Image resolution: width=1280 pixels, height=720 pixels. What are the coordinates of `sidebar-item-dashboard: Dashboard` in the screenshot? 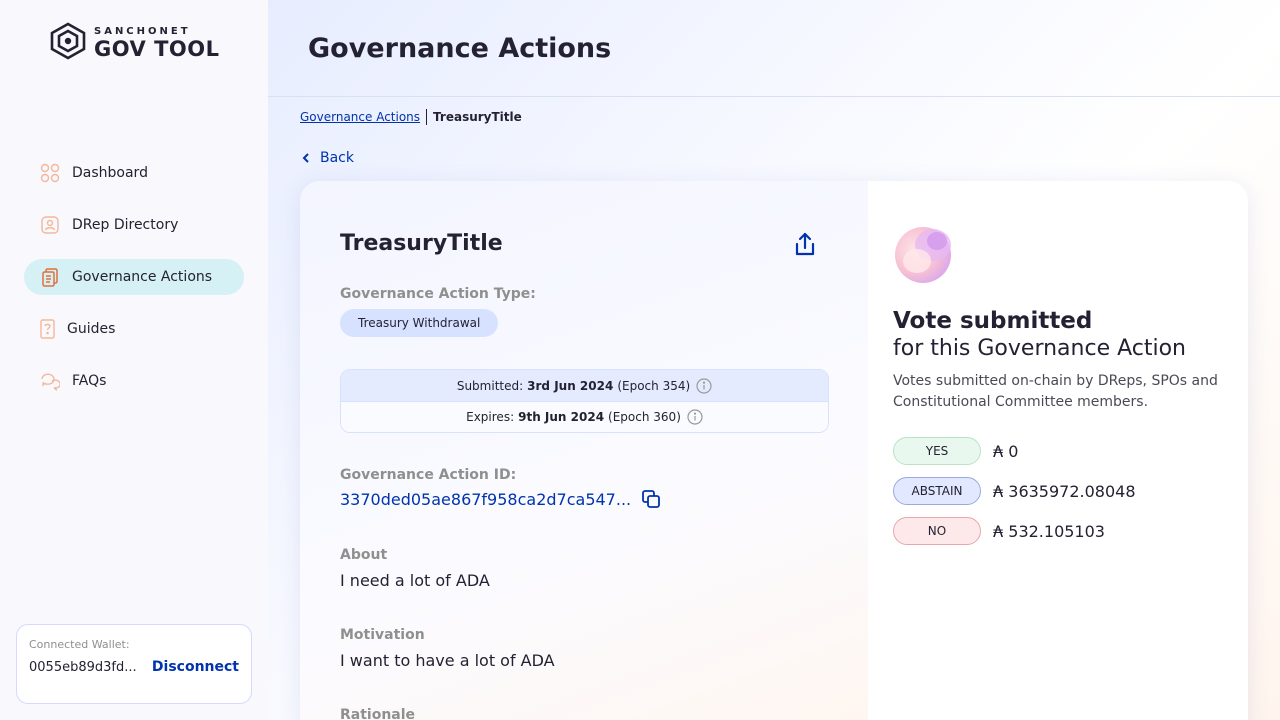 It's located at (134, 173).